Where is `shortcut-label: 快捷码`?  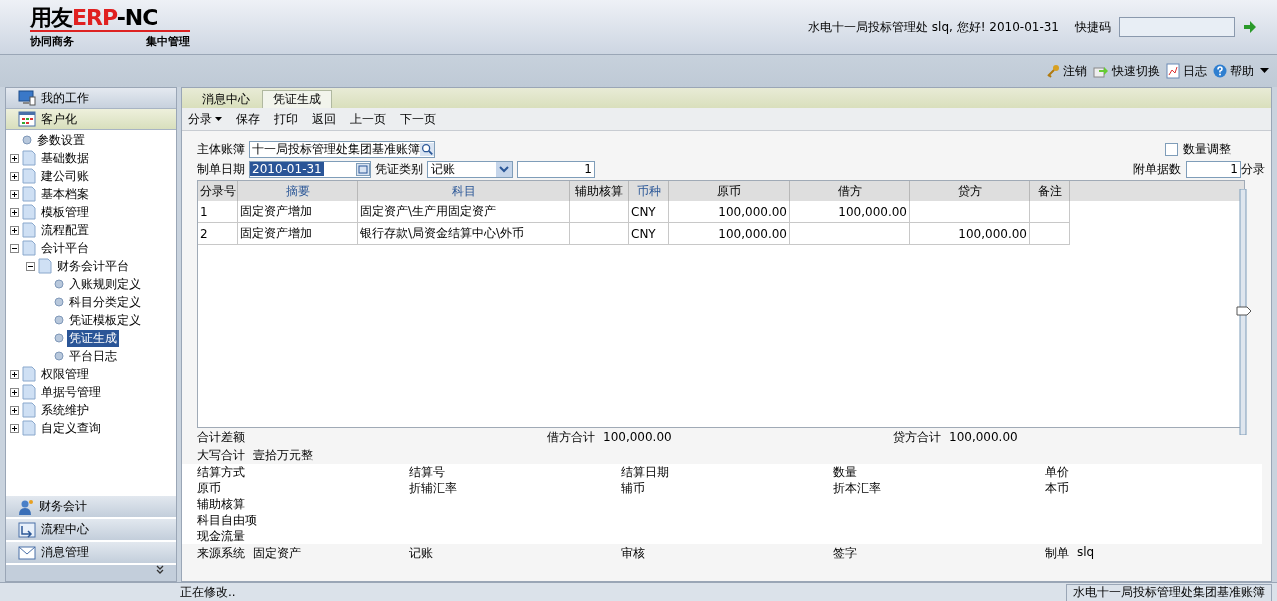 shortcut-label: 快捷码 is located at coordinates (1093, 27).